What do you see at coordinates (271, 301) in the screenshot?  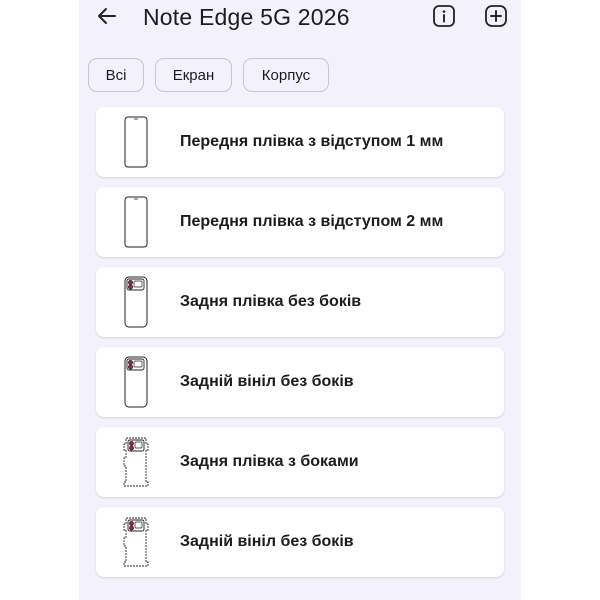 I see `template-label: Задня плівка без боків` at bounding box center [271, 301].